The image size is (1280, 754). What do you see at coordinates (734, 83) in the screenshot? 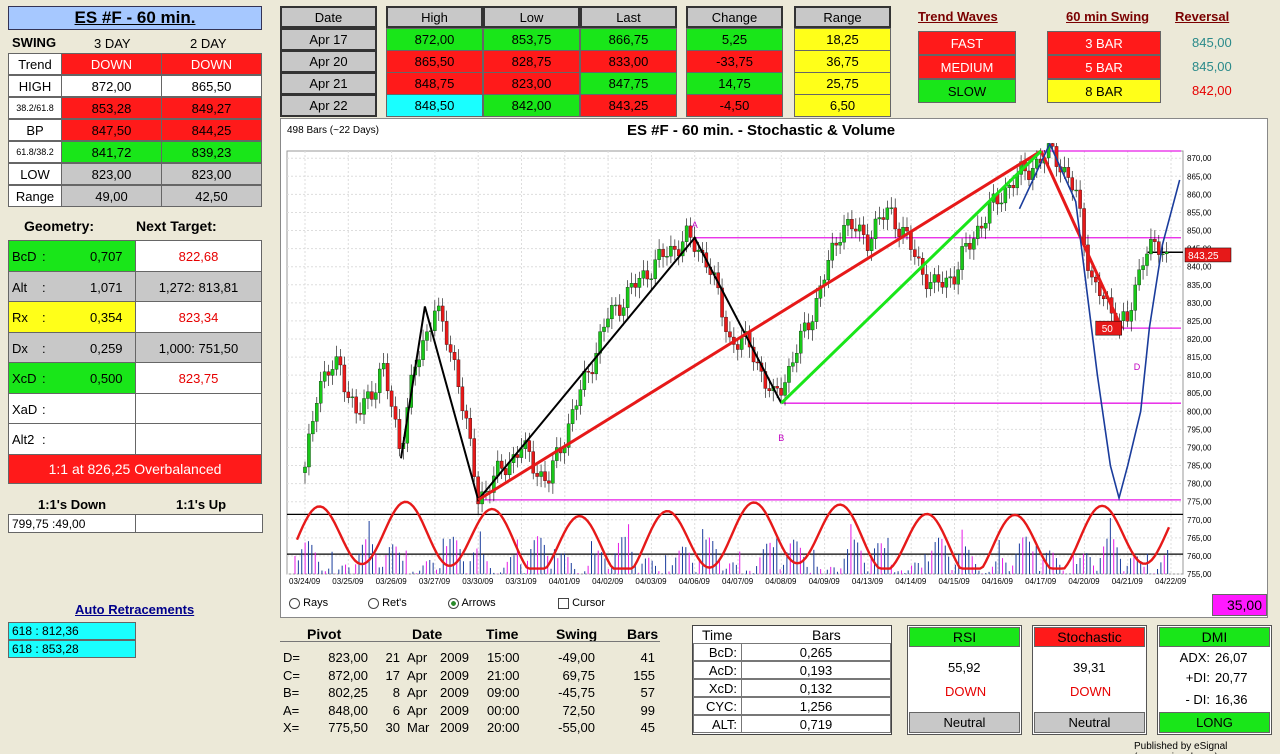
I see `daily-cell-change: 14,75` at bounding box center [734, 83].